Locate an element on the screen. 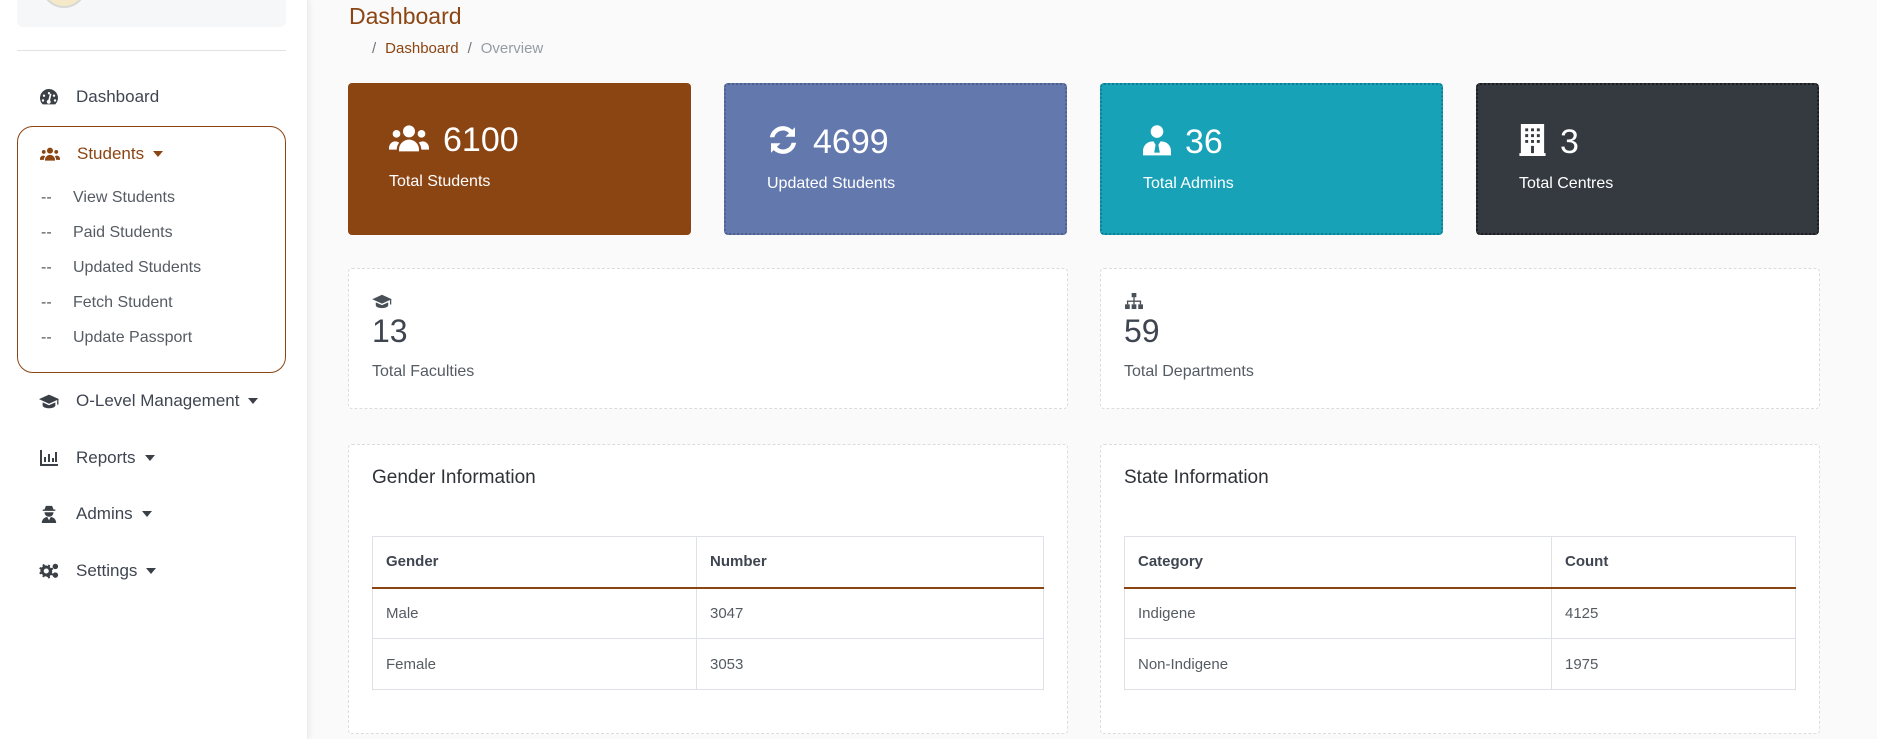 This screenshot has width=1877, height=739. table-header-row: Category Count is located at coordinates (1460, 562).